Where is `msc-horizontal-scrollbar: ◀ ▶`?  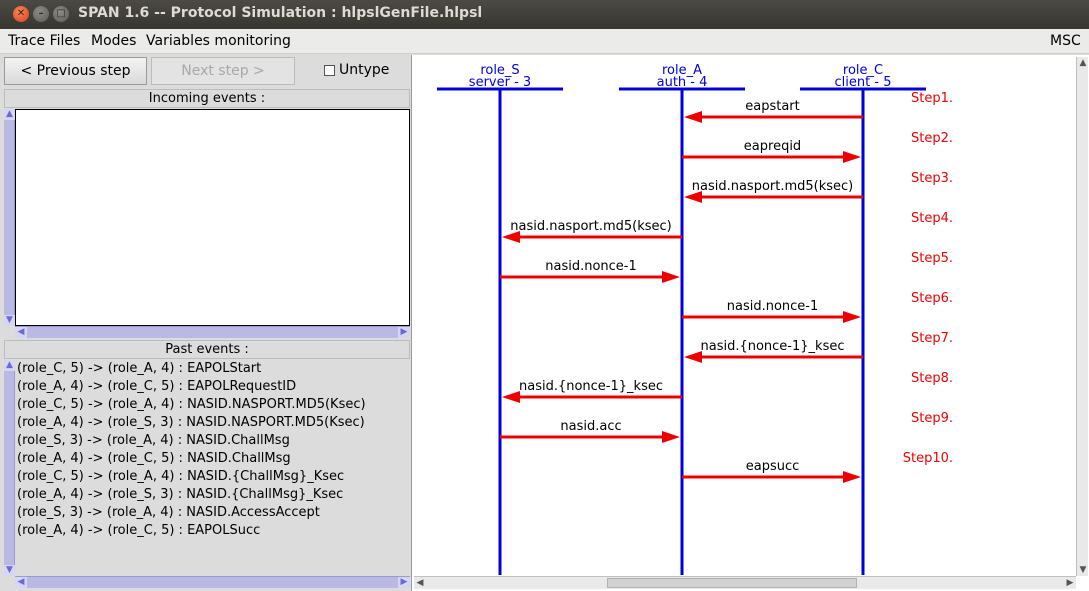 msc-horizontal-scrollbar: ◀ ▶ is located at coordinates (745, 582).